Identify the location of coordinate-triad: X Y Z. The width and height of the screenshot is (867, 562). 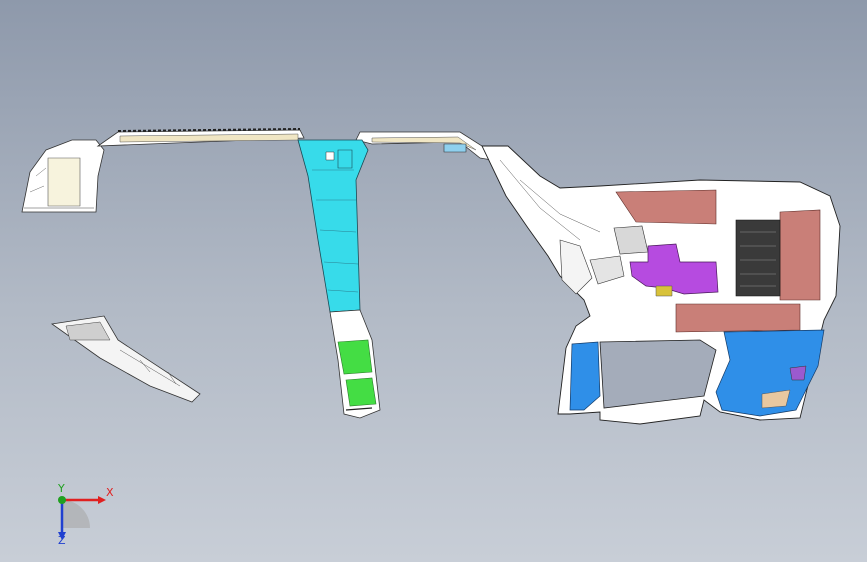
(80, 513).